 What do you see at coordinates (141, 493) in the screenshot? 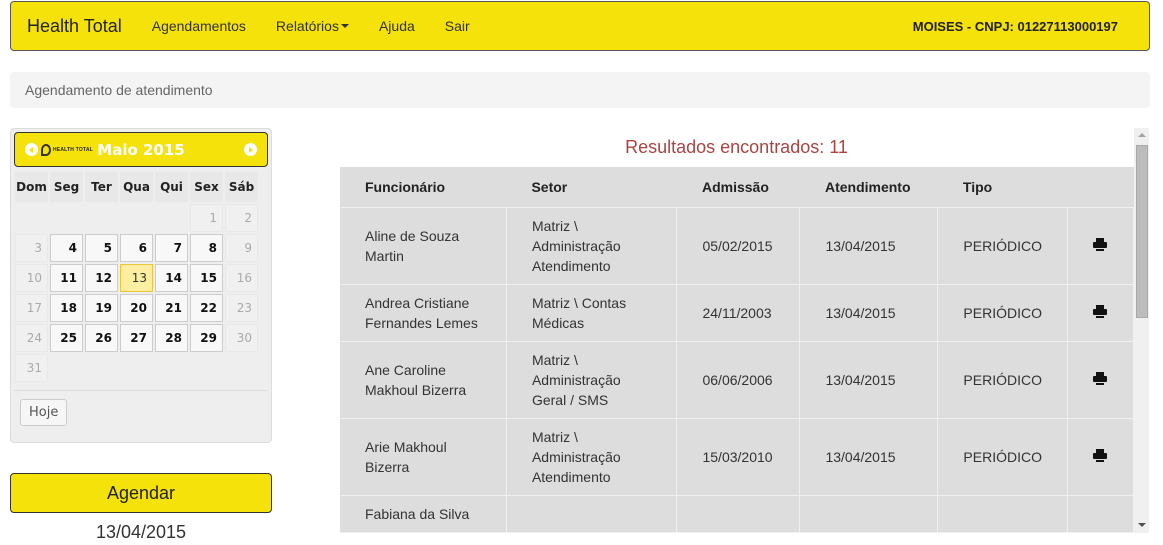
I see `schedule-button: Agendar` at bounding box center [141, 493].